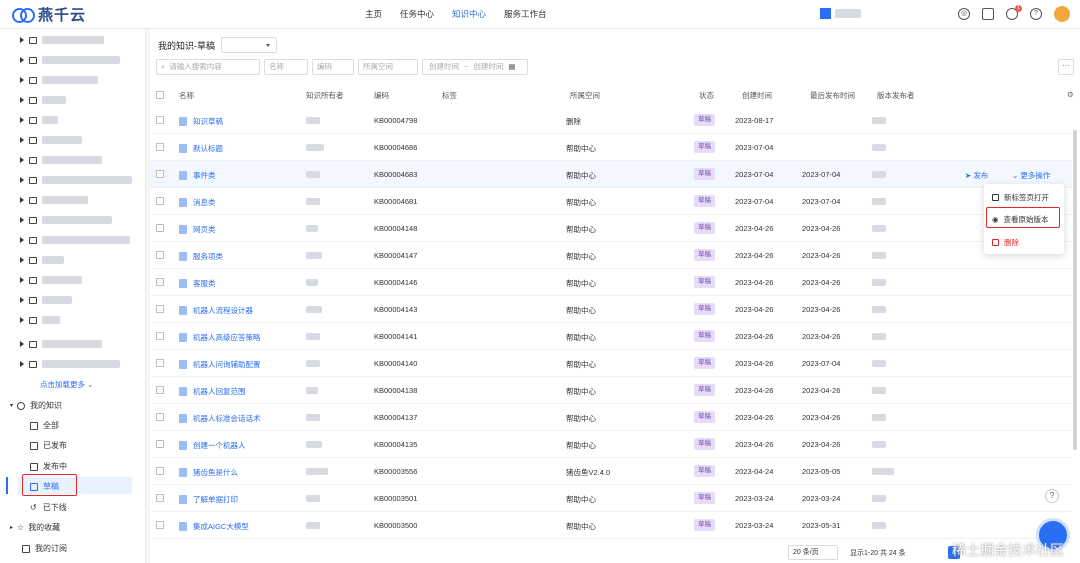  I want to click on name-filter: 名称, so click(286, 67).